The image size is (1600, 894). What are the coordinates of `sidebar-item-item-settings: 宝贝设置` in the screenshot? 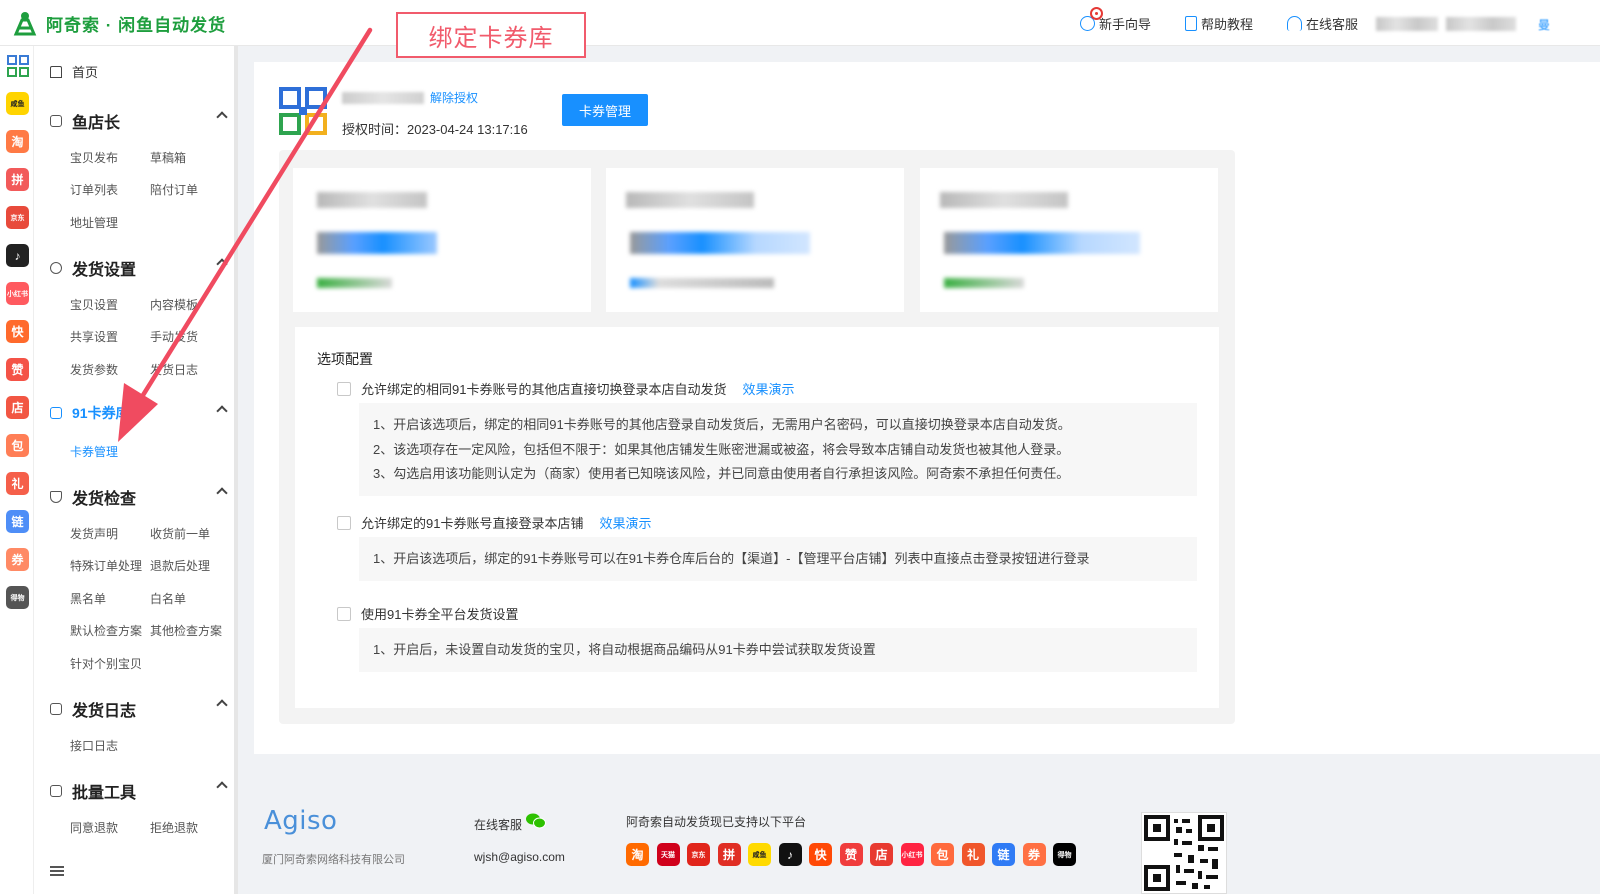 It's located at (94, 304).